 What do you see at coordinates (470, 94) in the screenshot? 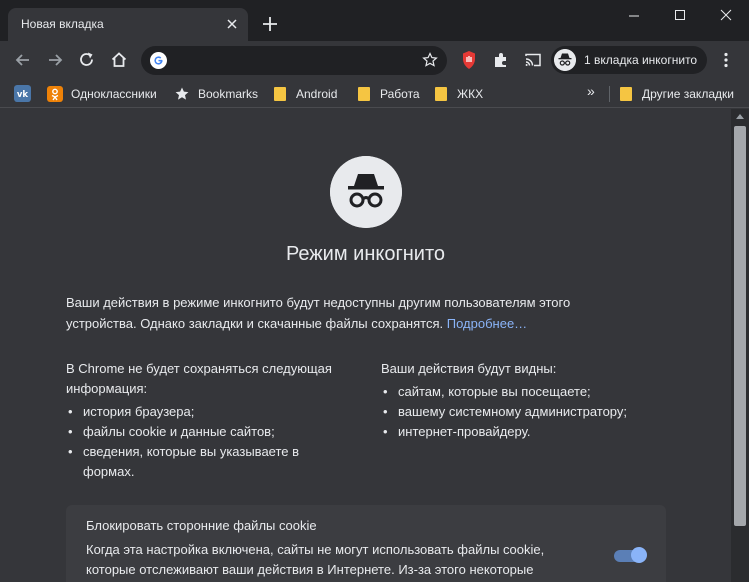
I see `bookmark-label: ЖКХ` at bounding box center [470, 94].